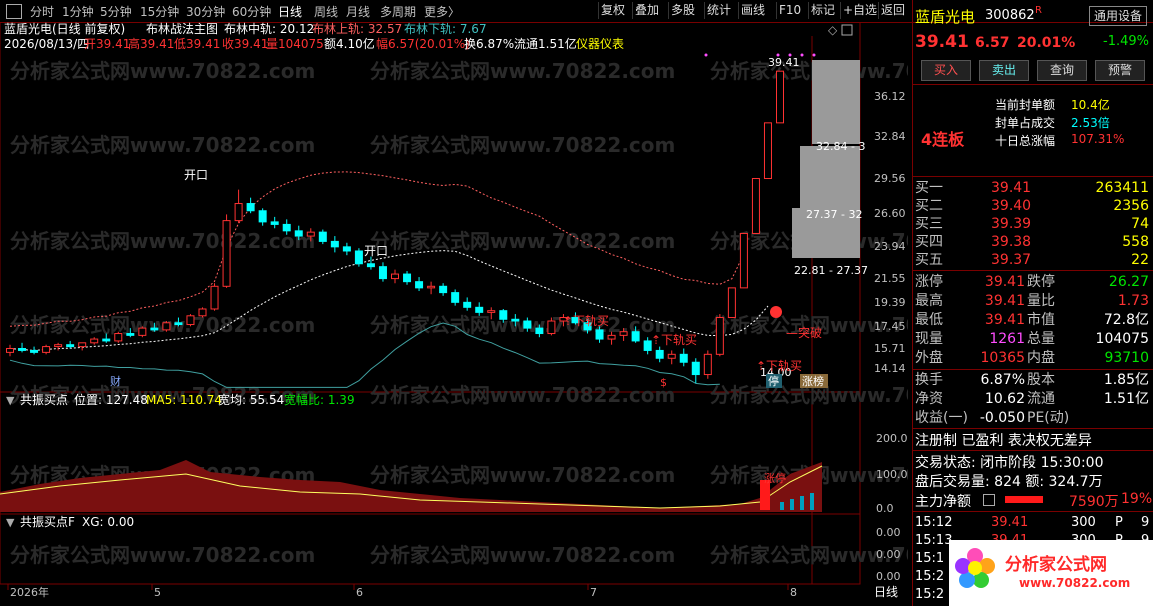 The height and width of the screenshot is (606, 1153). Describe the element at coordinates (789, 10) in the screenshot. I see `toolbar-button-5: F10` at that location.